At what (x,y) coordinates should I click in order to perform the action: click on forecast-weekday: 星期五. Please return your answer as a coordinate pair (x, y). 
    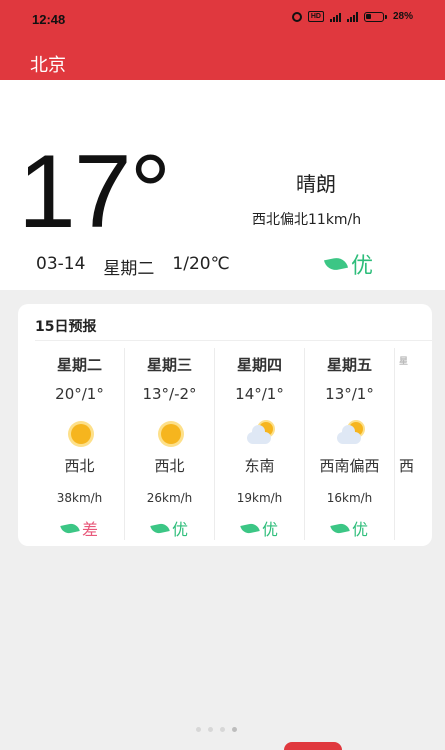
    Looking at the image, I should click on (349, 365).